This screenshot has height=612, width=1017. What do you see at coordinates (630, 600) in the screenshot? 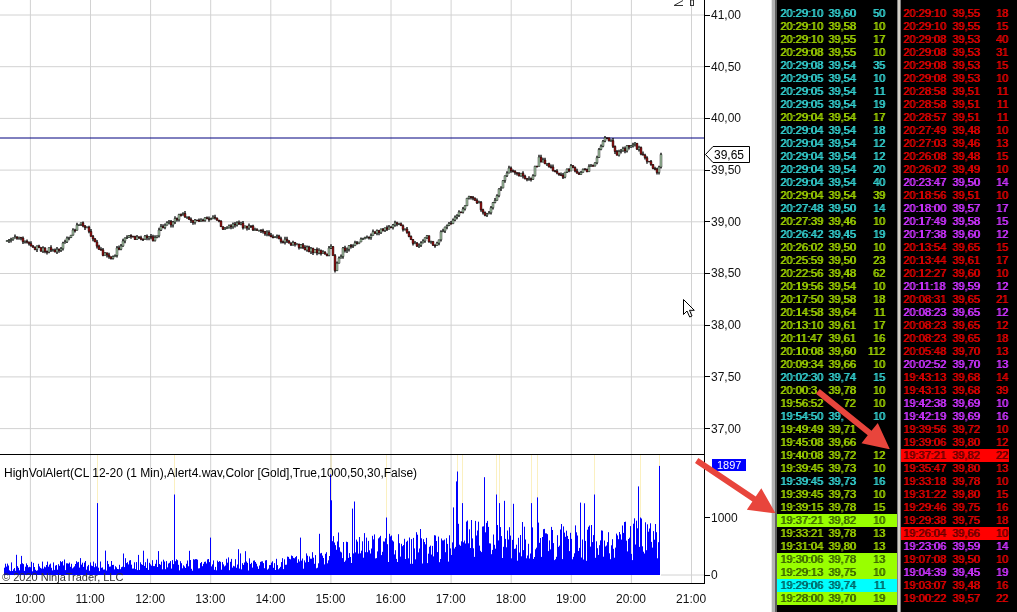
I see `time-axis-label: 20:00` at bounding box center [630, 600].